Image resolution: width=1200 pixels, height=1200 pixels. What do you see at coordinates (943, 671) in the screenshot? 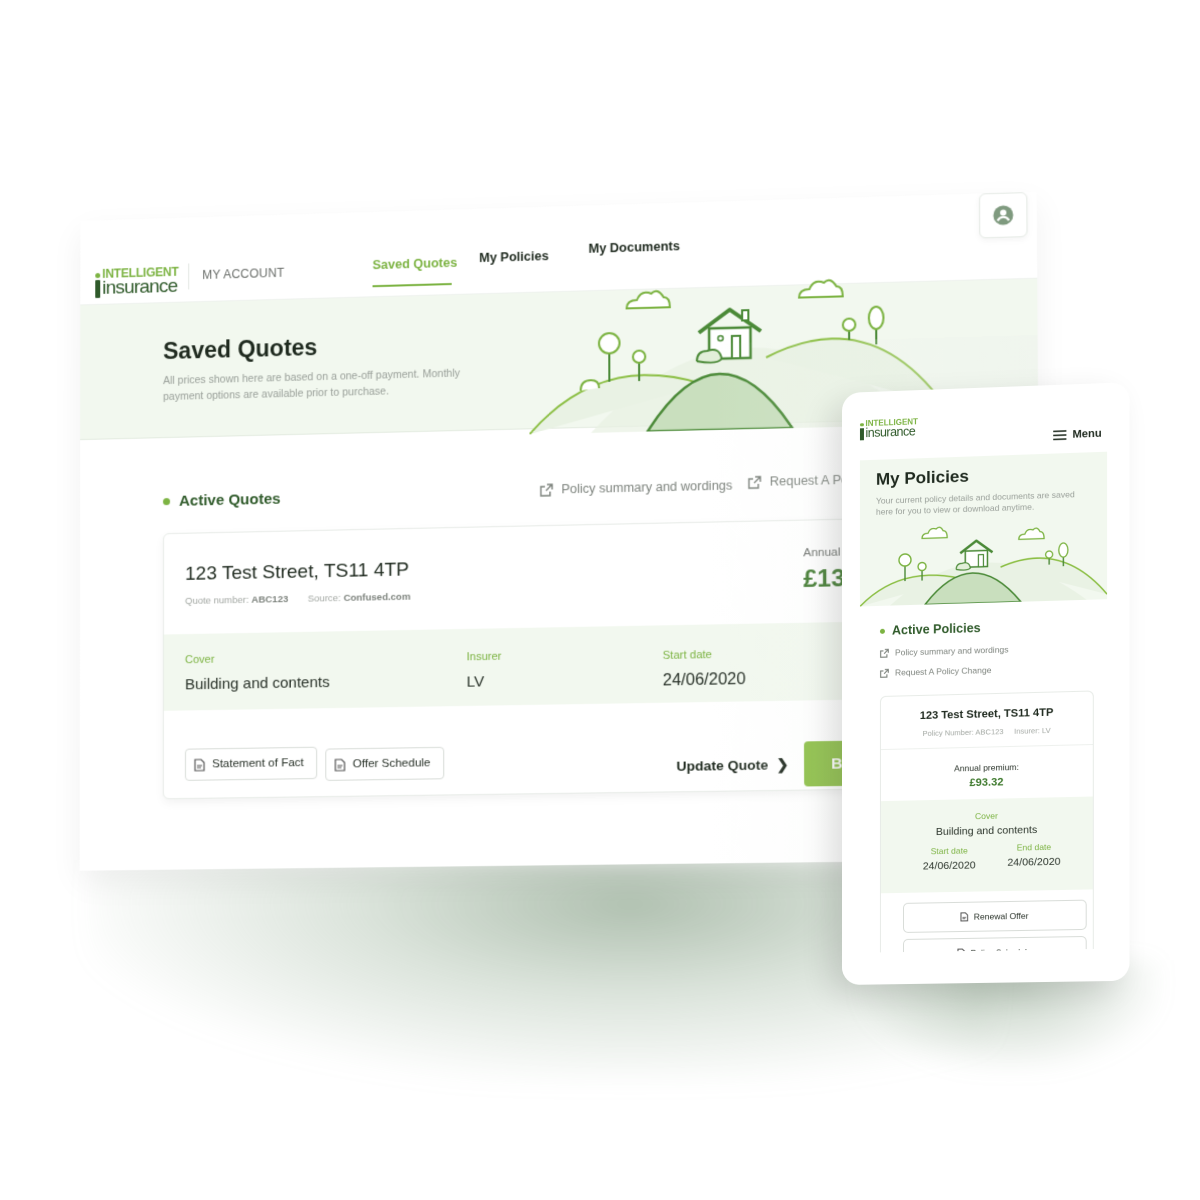
I see `mobile-request-change-label: Request A Policy Change` at bounding box center [943, 671].